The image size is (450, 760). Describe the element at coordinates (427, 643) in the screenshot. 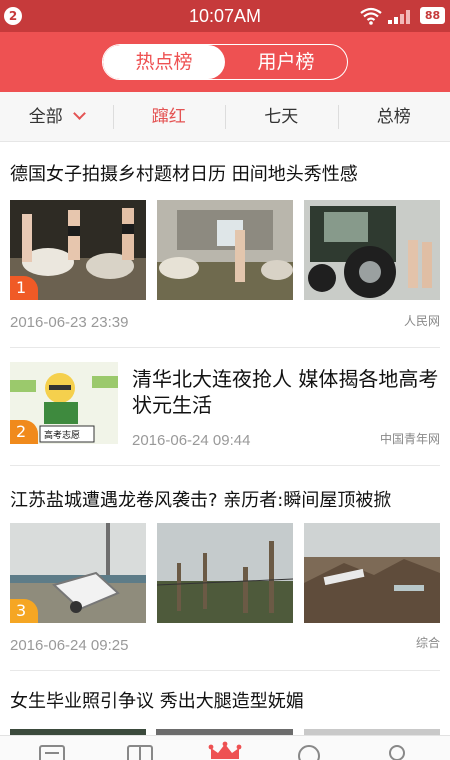

I see `news-source: 综合` at that location.